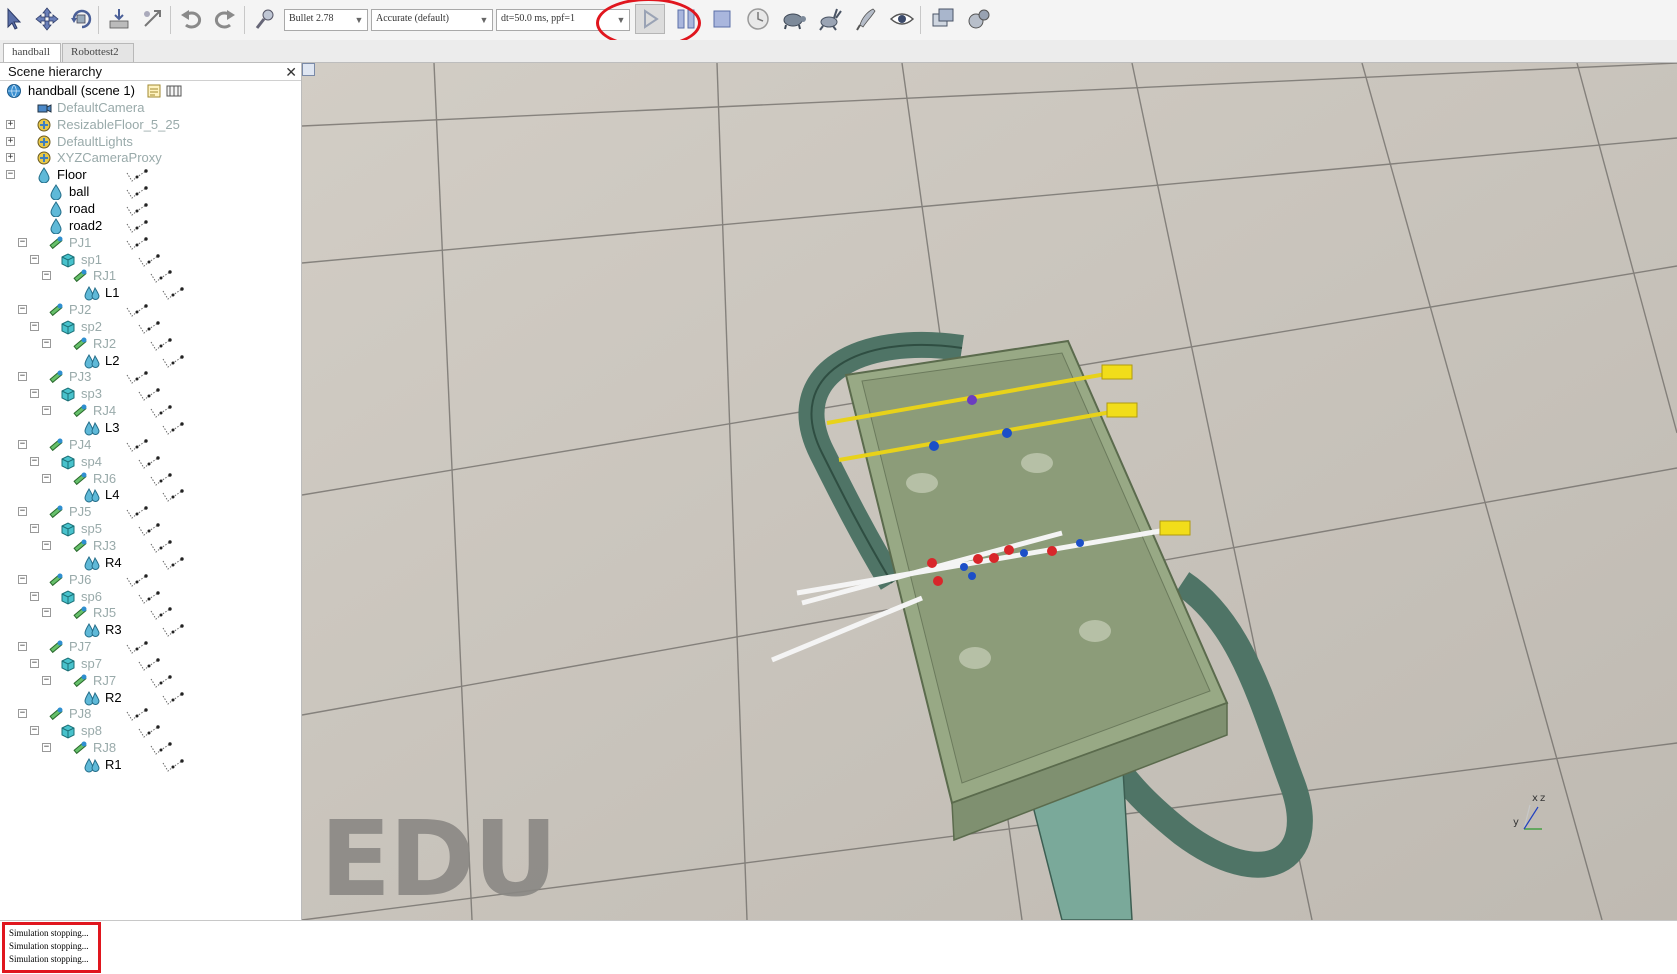  Describe the element at coordinates (98, 52) in the screenshot. I see `tab-robottest2: Robottest2` at that location.